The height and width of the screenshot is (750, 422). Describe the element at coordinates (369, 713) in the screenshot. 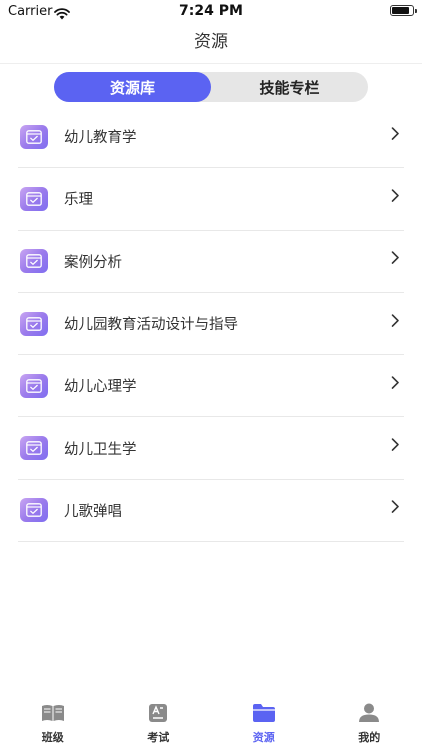

I see `person-icon` at that location.